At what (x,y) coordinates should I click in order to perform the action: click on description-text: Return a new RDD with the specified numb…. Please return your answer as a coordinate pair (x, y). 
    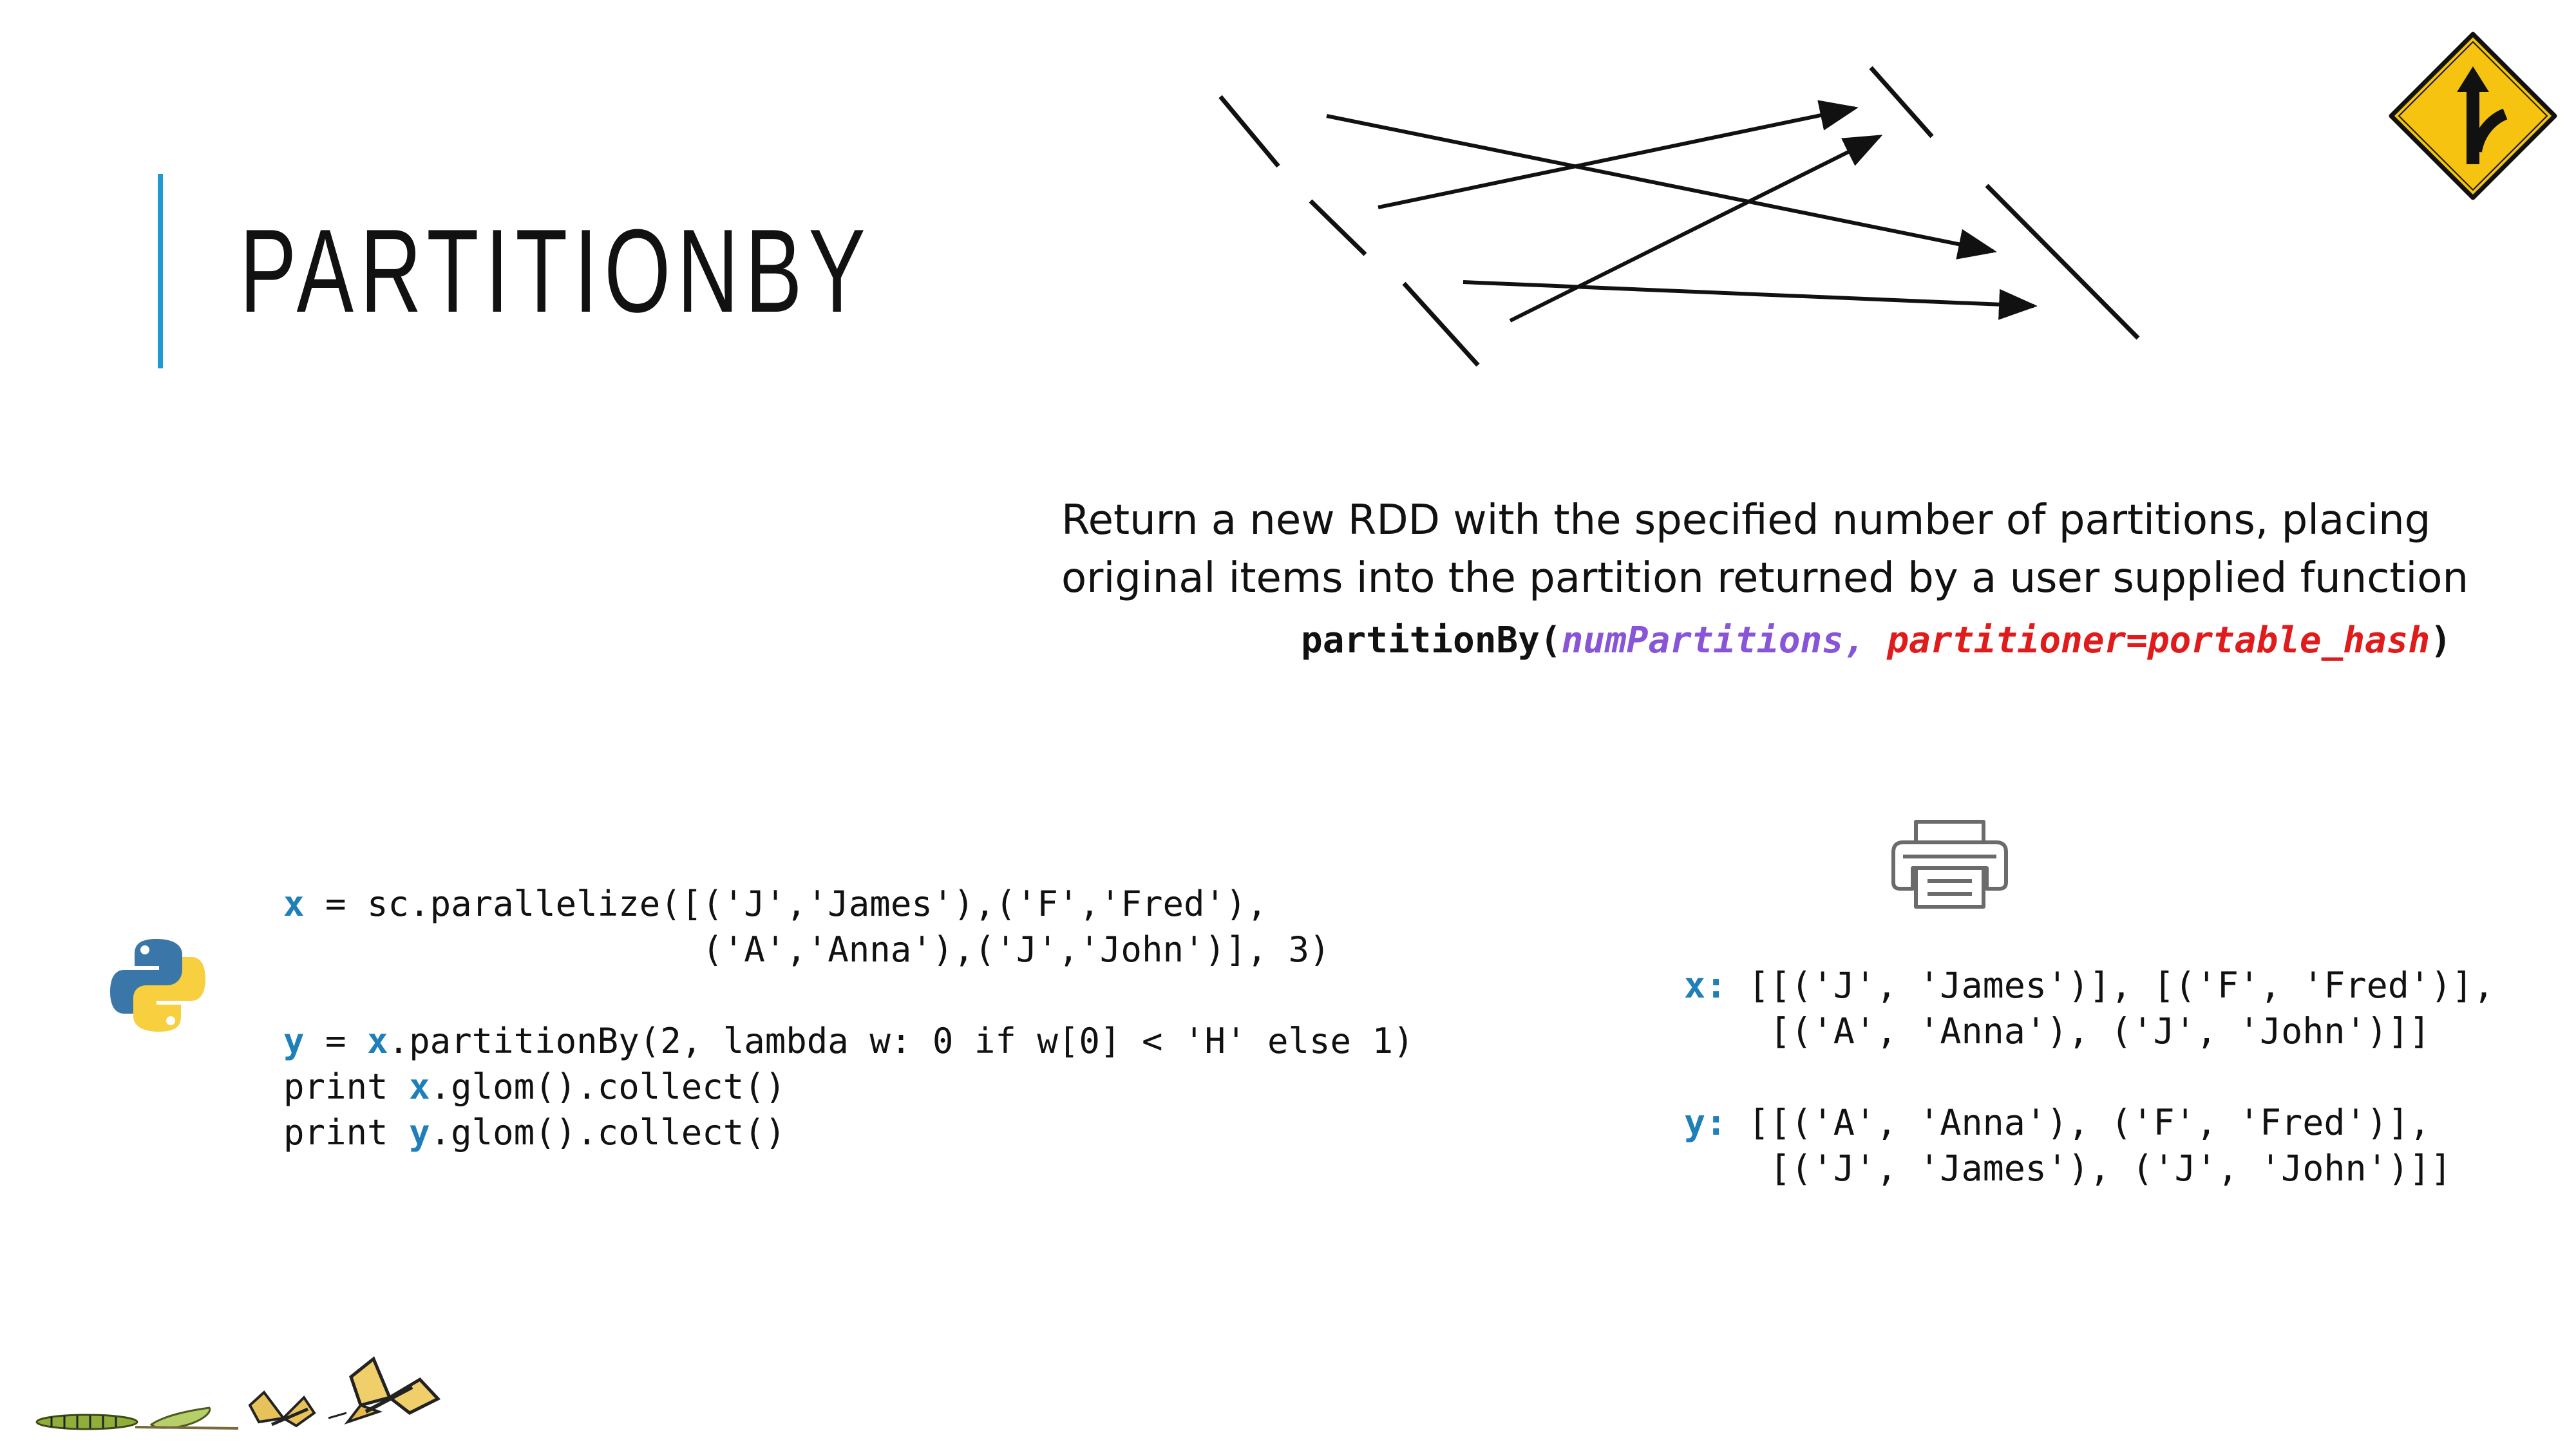
    Looking at the image, I should click on (1764, 549).